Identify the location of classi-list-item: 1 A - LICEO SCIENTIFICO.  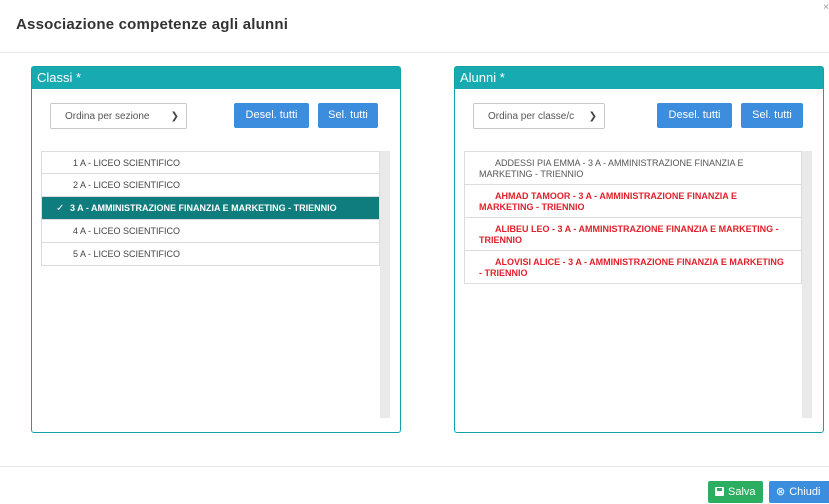
(210, 162).